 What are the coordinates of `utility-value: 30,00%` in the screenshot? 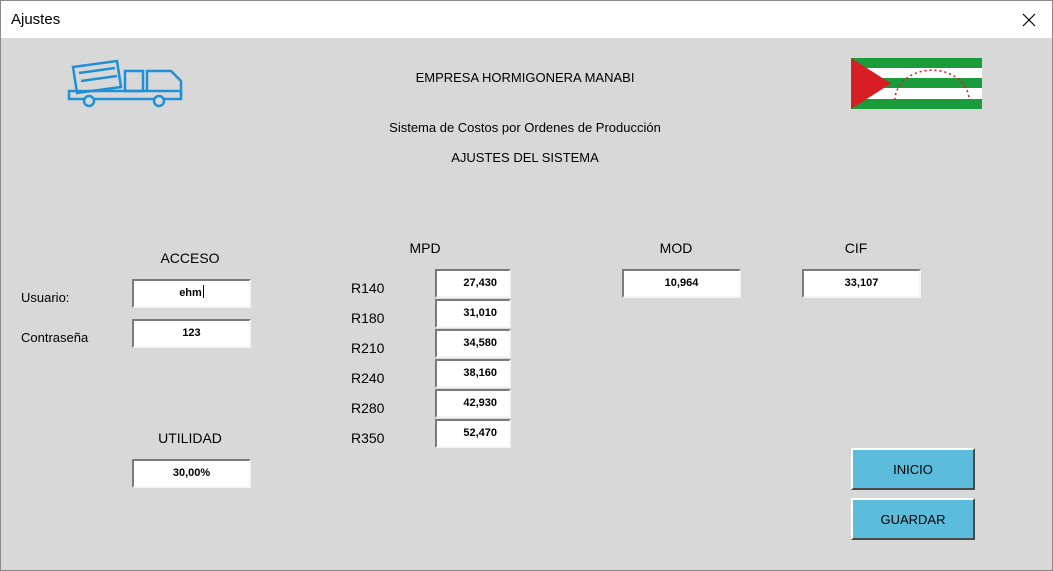 It's located at (191, 473).